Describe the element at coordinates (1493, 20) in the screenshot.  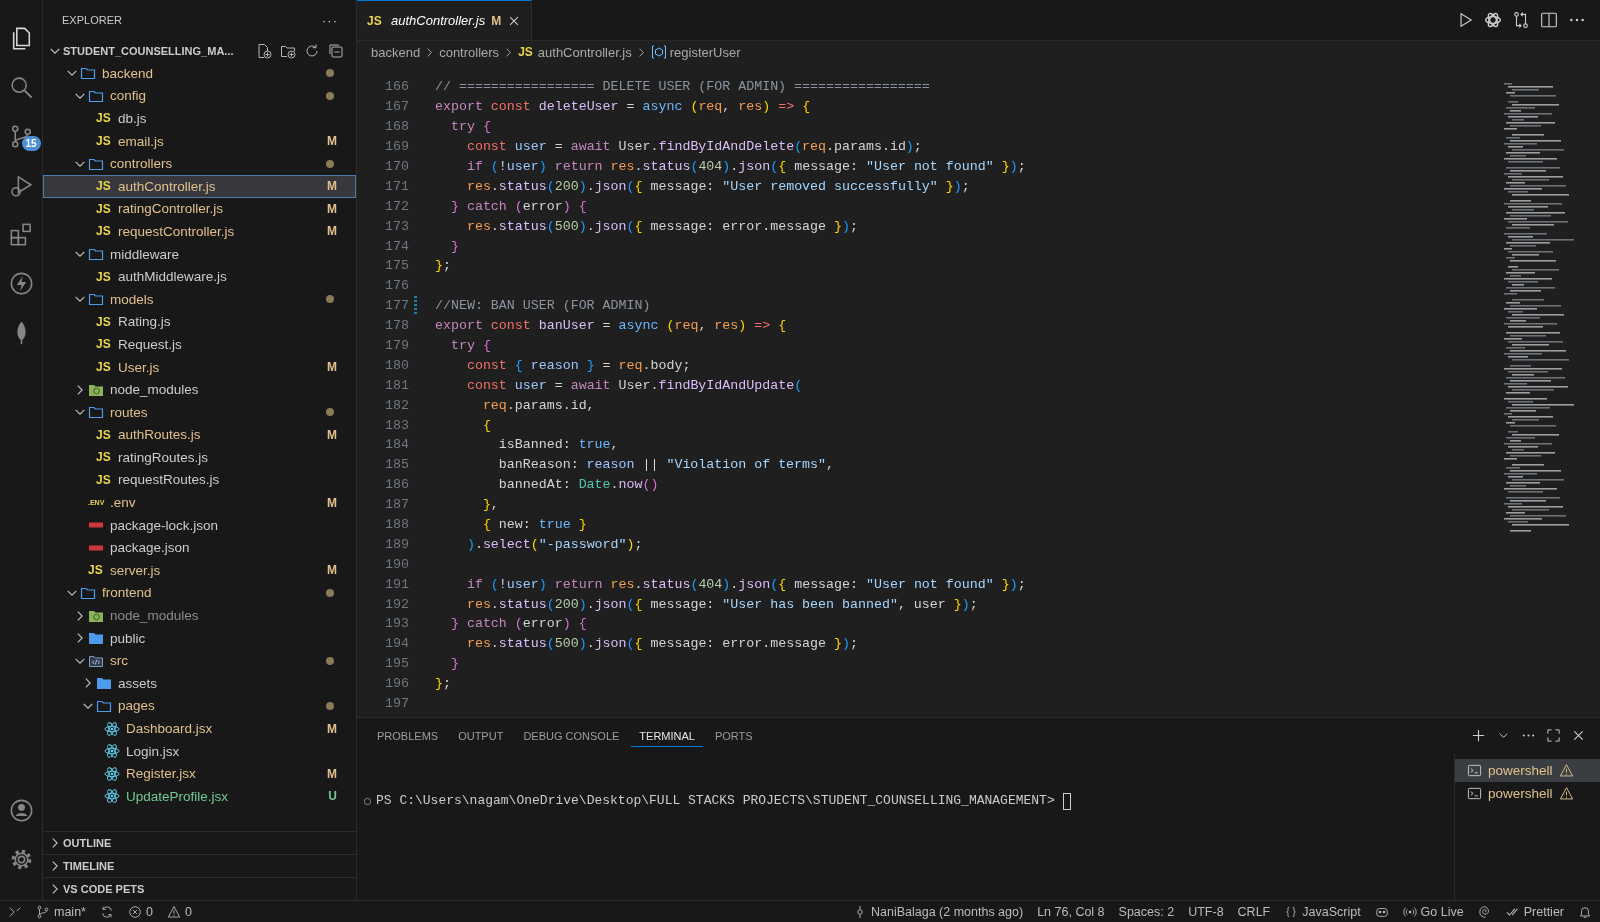
I see `knot-icon` at that location.